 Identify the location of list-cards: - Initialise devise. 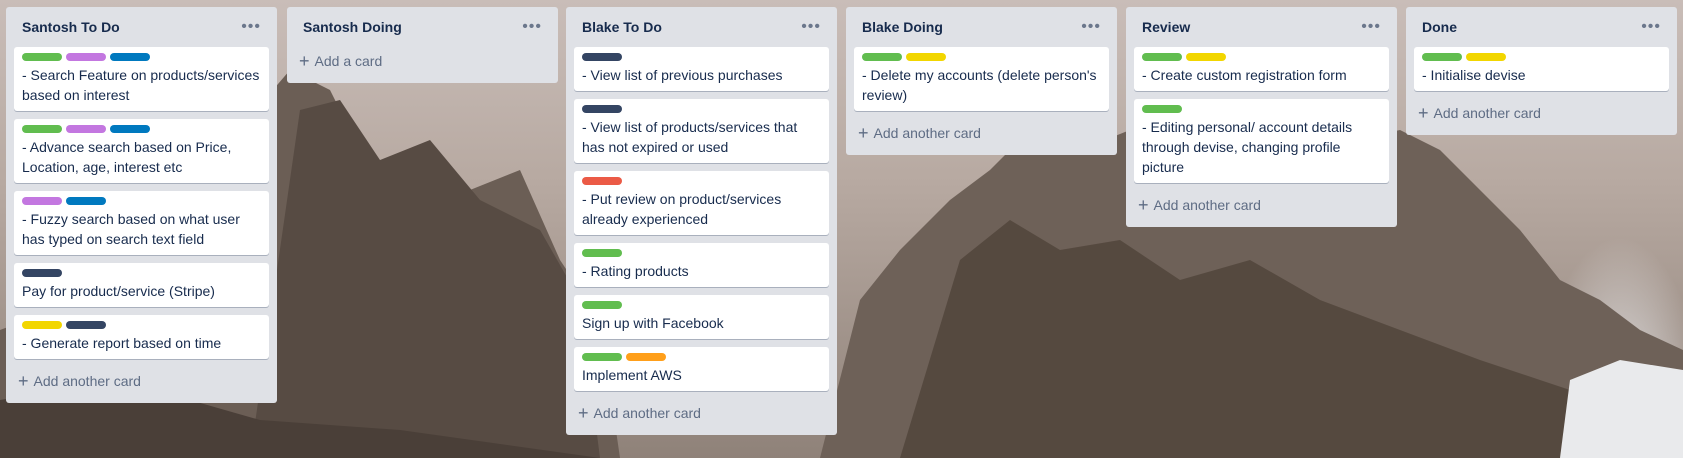
(1541, 69).